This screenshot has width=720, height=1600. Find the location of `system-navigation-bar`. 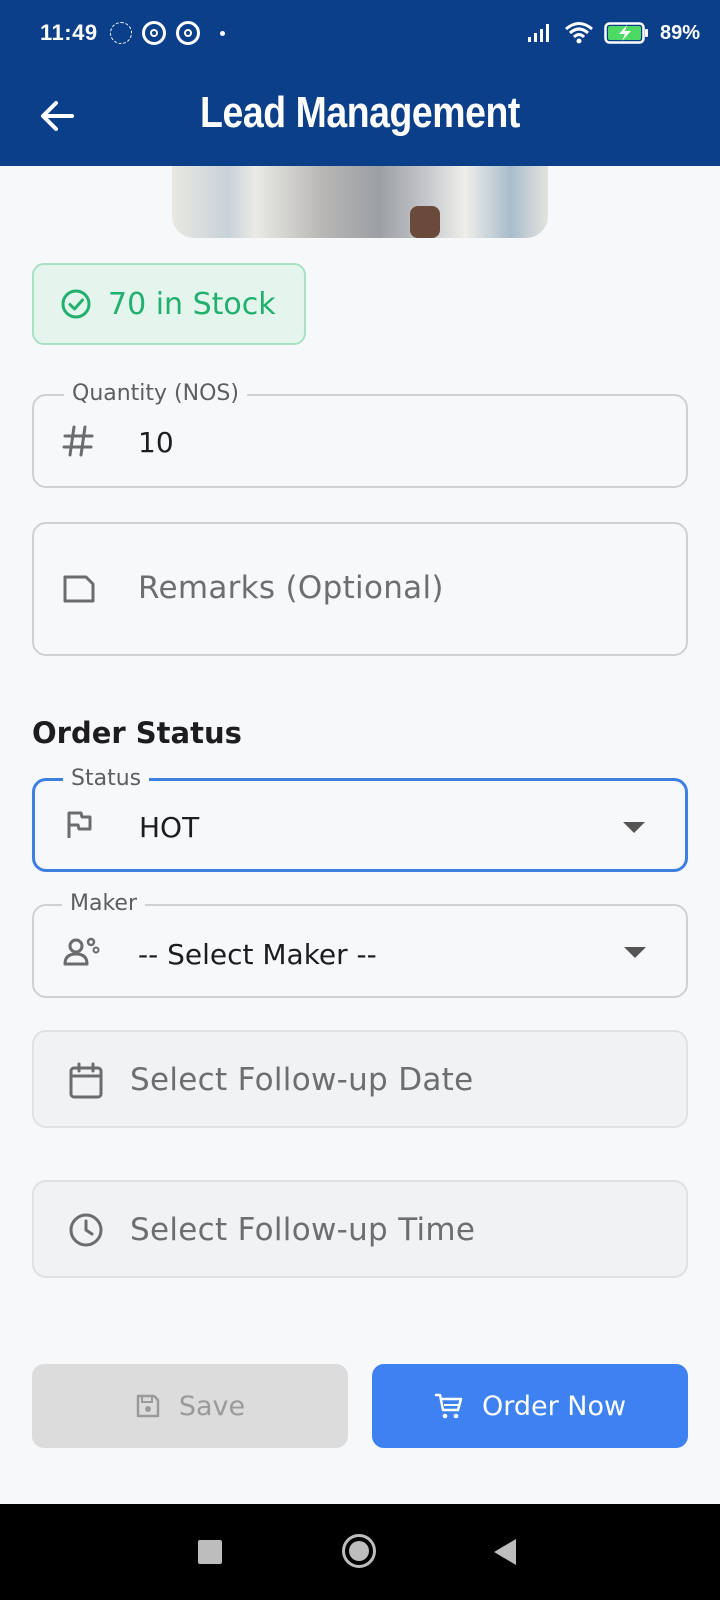

system-navigation-bar is located at coordinates (360, 1552).